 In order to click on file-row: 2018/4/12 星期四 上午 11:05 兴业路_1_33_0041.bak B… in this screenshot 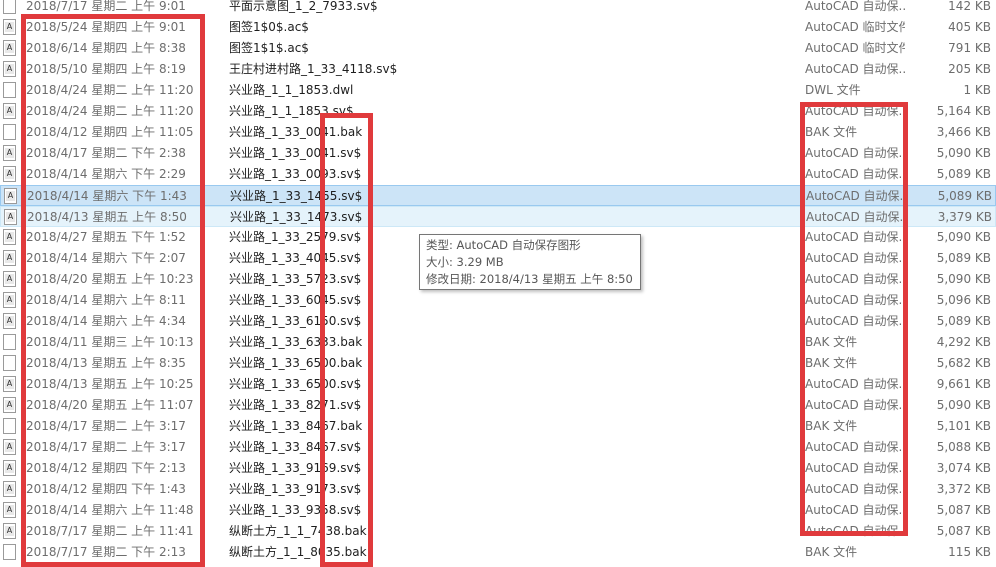, I will do `click(498, 132)`.